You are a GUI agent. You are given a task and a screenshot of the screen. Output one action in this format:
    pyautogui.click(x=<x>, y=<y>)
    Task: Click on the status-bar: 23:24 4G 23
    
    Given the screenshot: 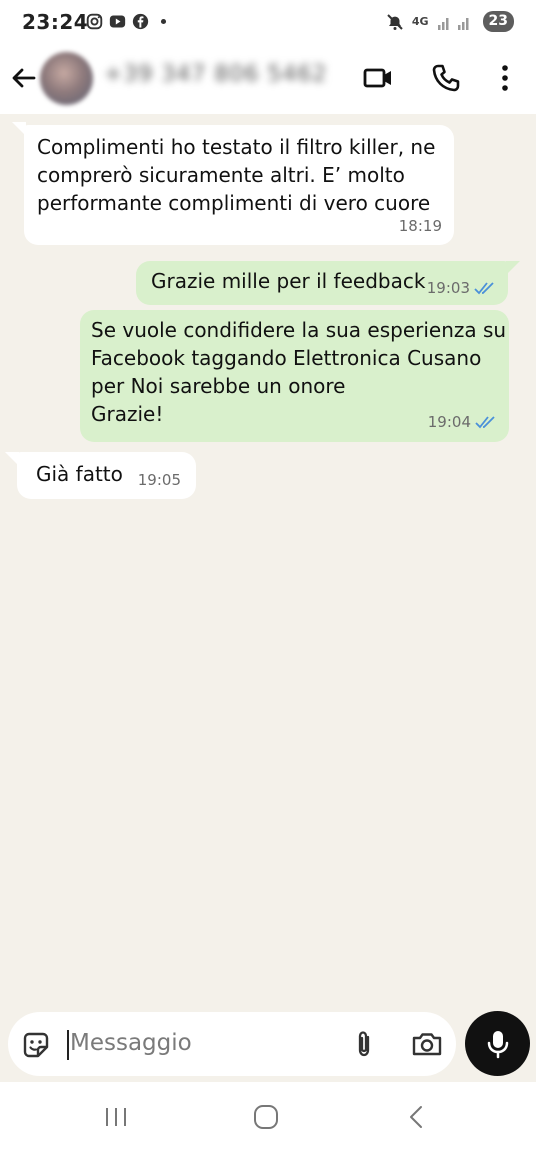 What is the action you would take?
    pyautogui.click(x=268, y=23)
    